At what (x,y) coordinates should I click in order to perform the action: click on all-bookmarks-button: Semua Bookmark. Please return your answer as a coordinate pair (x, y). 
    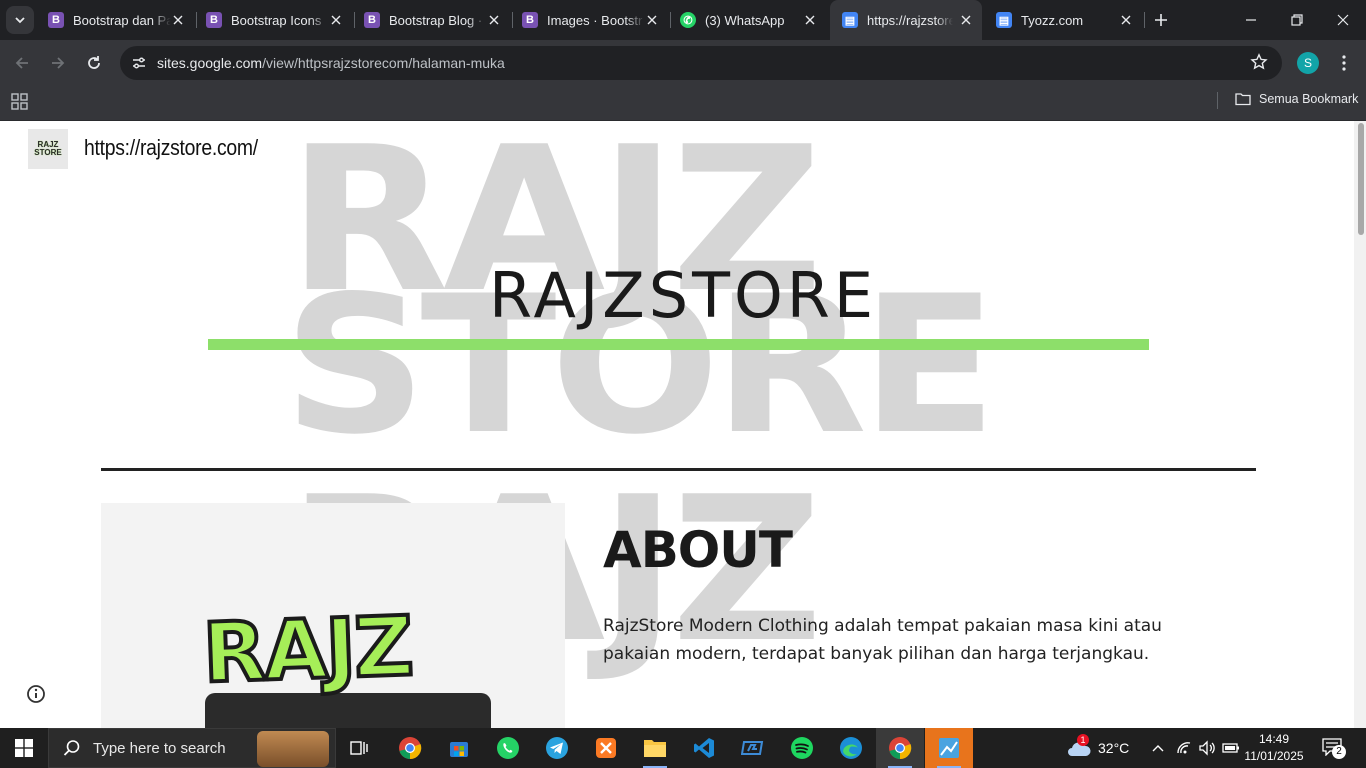
    Looking at the image, I should click on (1296, 99).